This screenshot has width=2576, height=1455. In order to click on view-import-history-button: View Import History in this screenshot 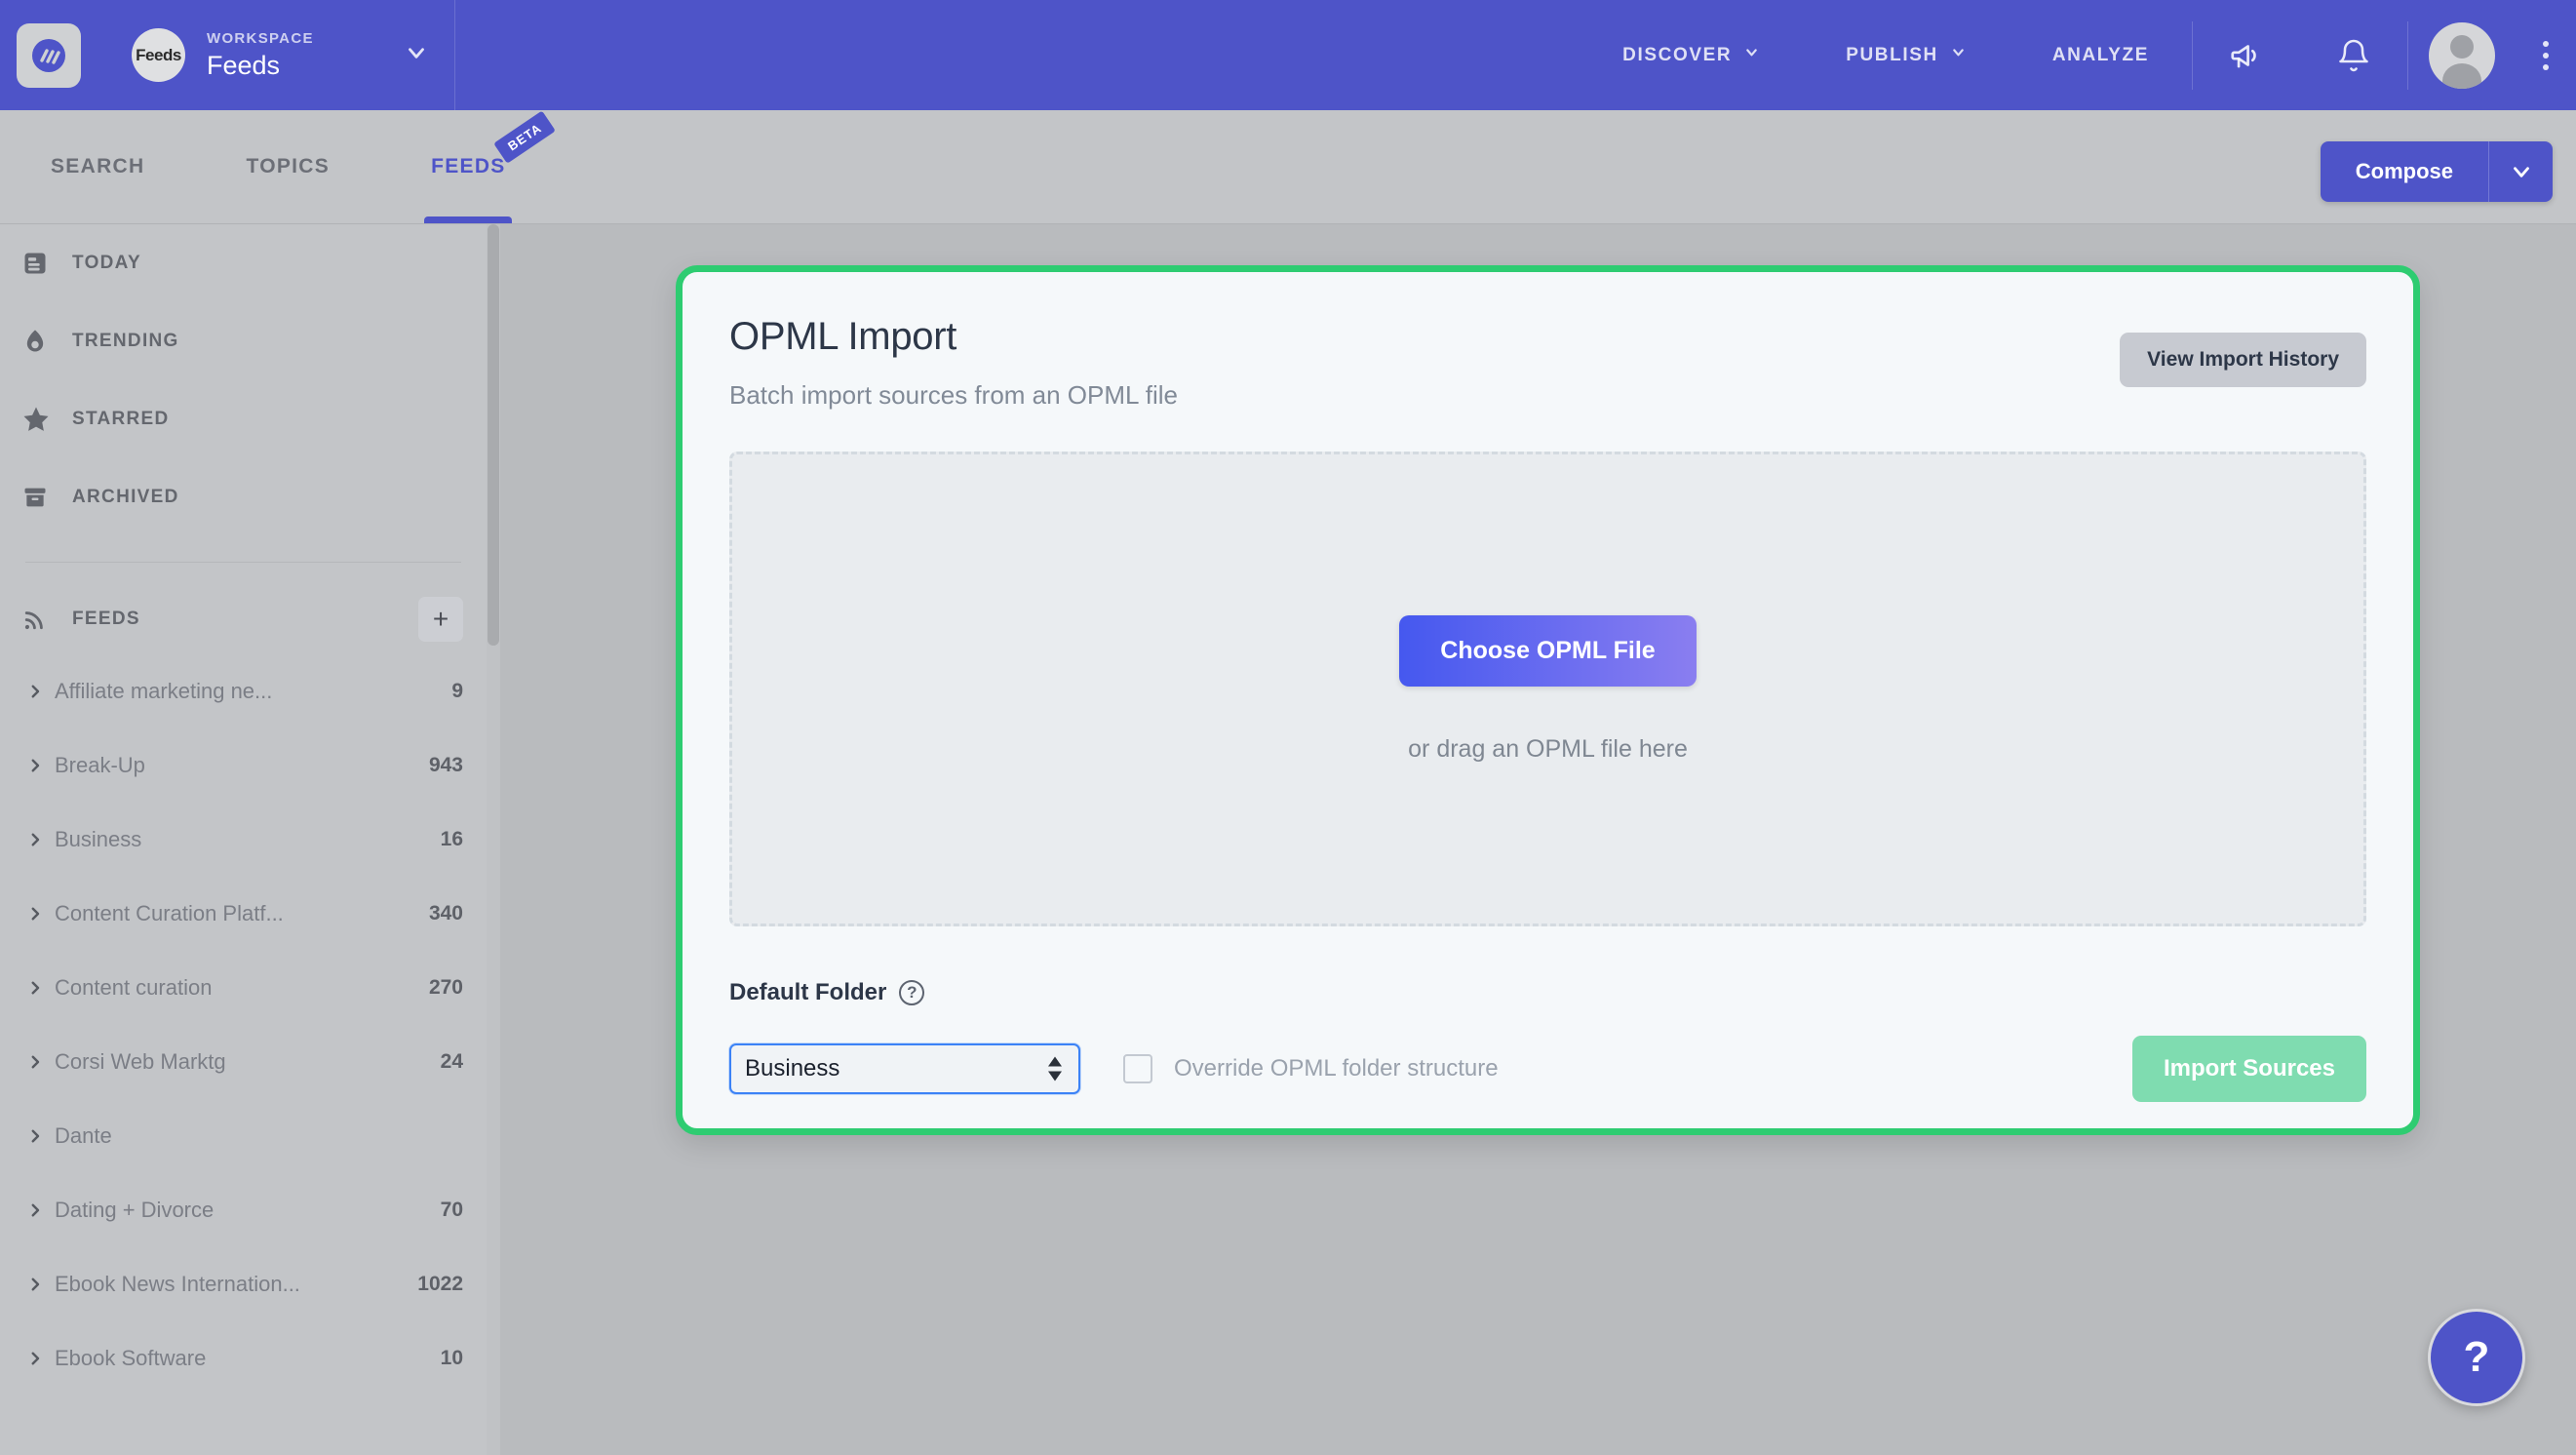, I will do `click(2243, 360)`.